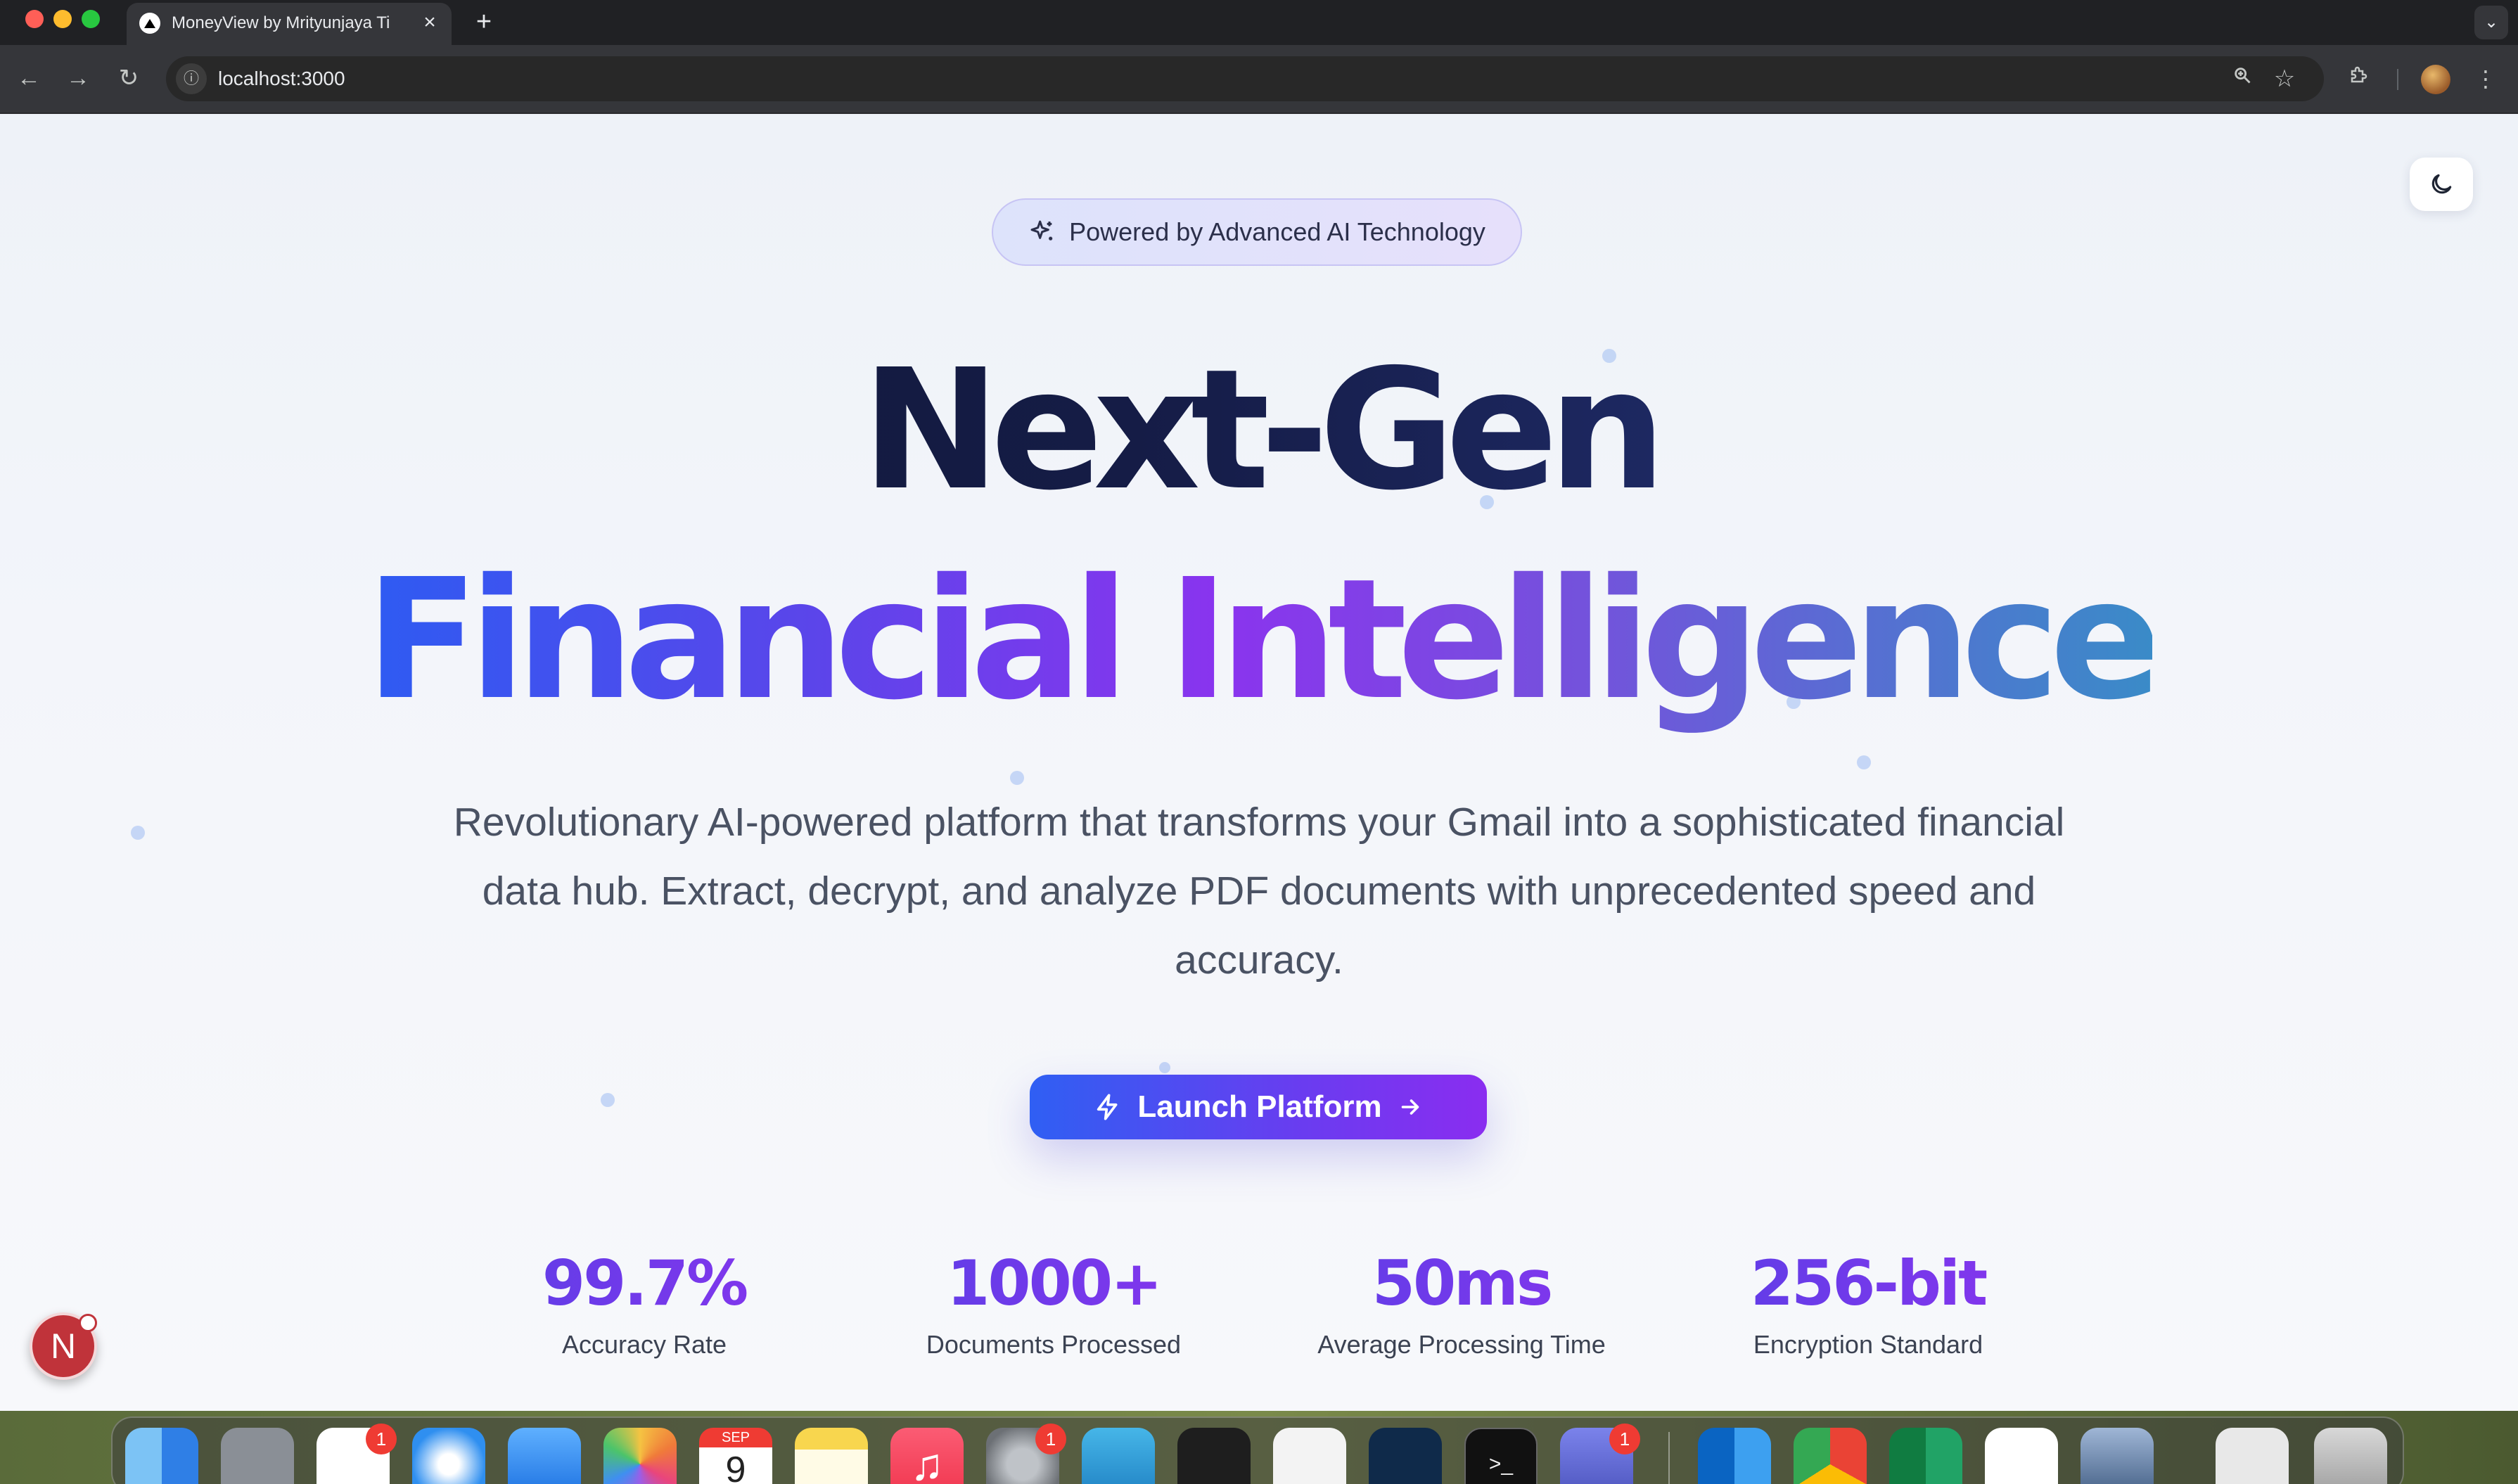  What do you see at coordinates (448, 1456) in the screenshot?
I see `safari-icon` at bounding box center [448, 1456].